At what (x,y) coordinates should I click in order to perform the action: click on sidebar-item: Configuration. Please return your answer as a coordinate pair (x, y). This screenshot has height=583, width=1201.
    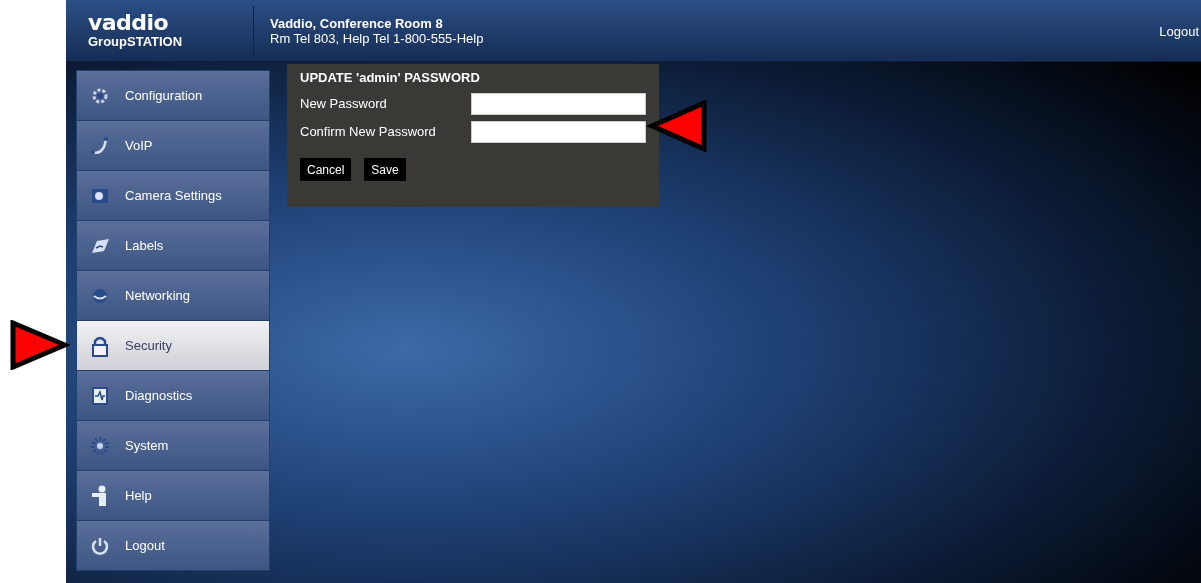
    Looking at the image, I should click on (173, 95).